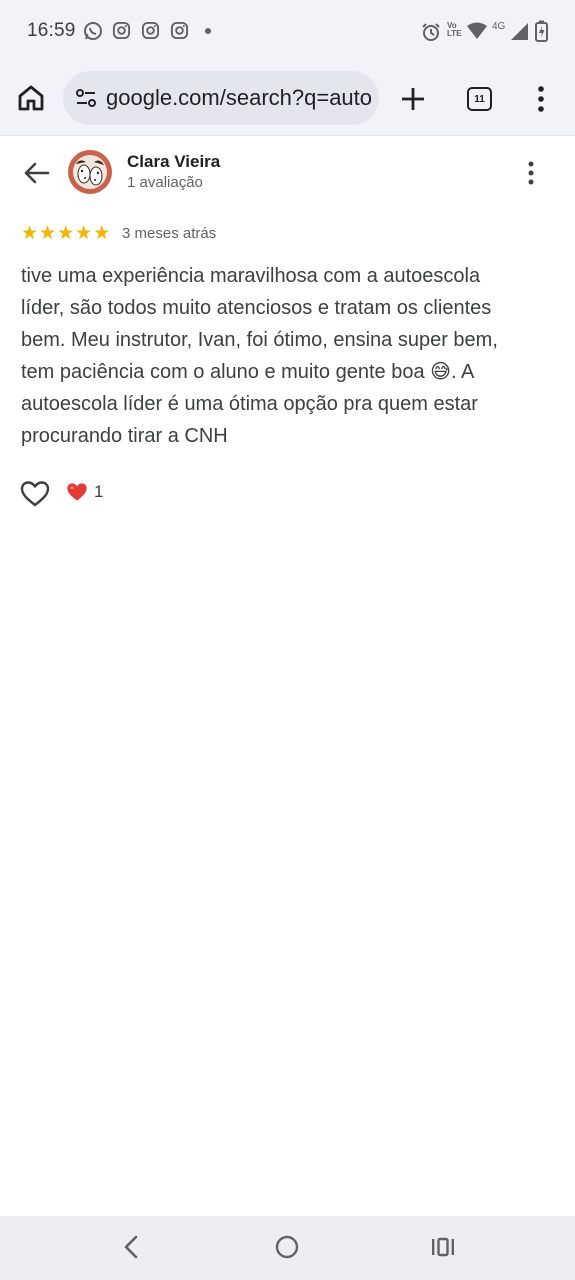 Image resolution: width=575 pixels, height=1280 pixels. What do you see at coordinates (479, 99) in the screenshot?
I see `tab-switcher-button: 11` at bounding box center [479, 99].